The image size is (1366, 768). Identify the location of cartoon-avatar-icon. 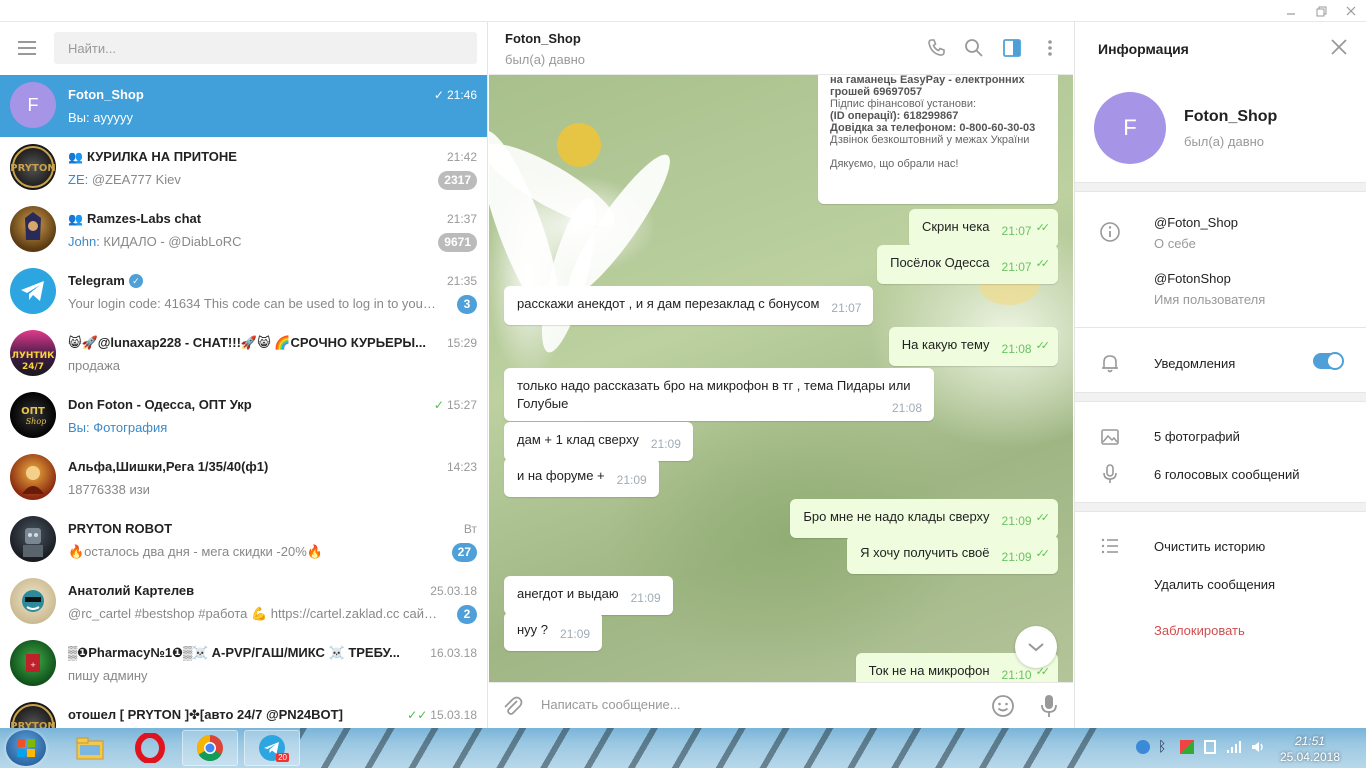
(33, 601).